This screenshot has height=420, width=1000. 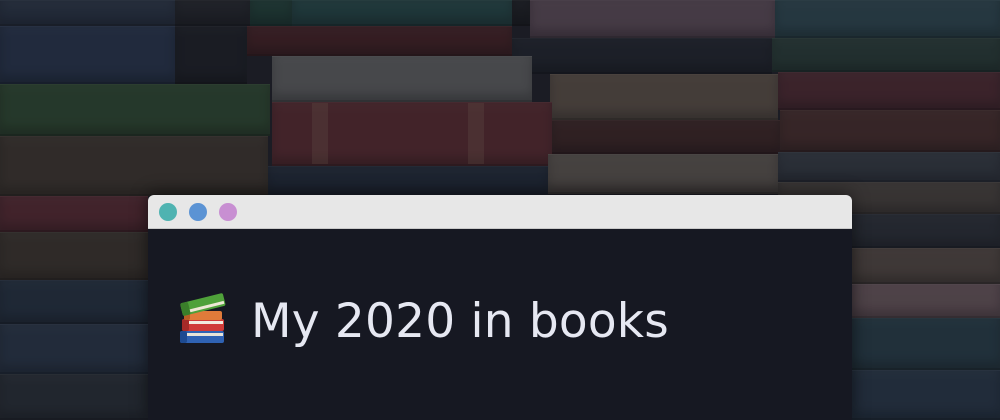 I want to click on books-emoji-icon, so click(x=203, y=318).